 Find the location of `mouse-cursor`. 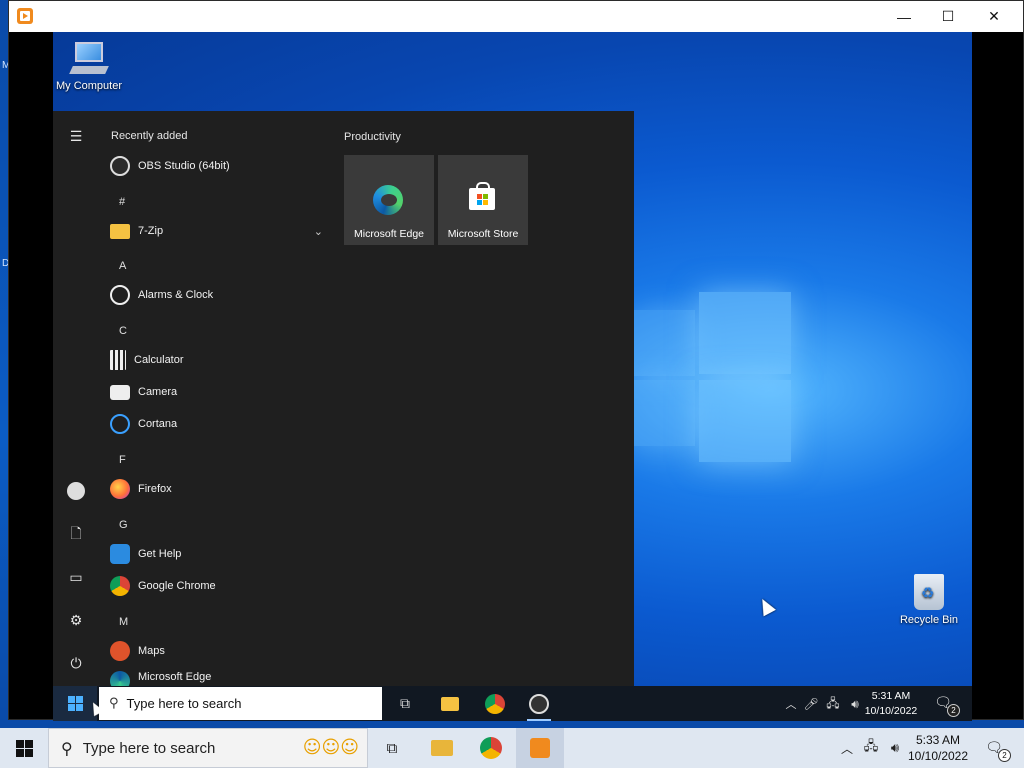

mouse-cursor is located at coordinates (766, 606).